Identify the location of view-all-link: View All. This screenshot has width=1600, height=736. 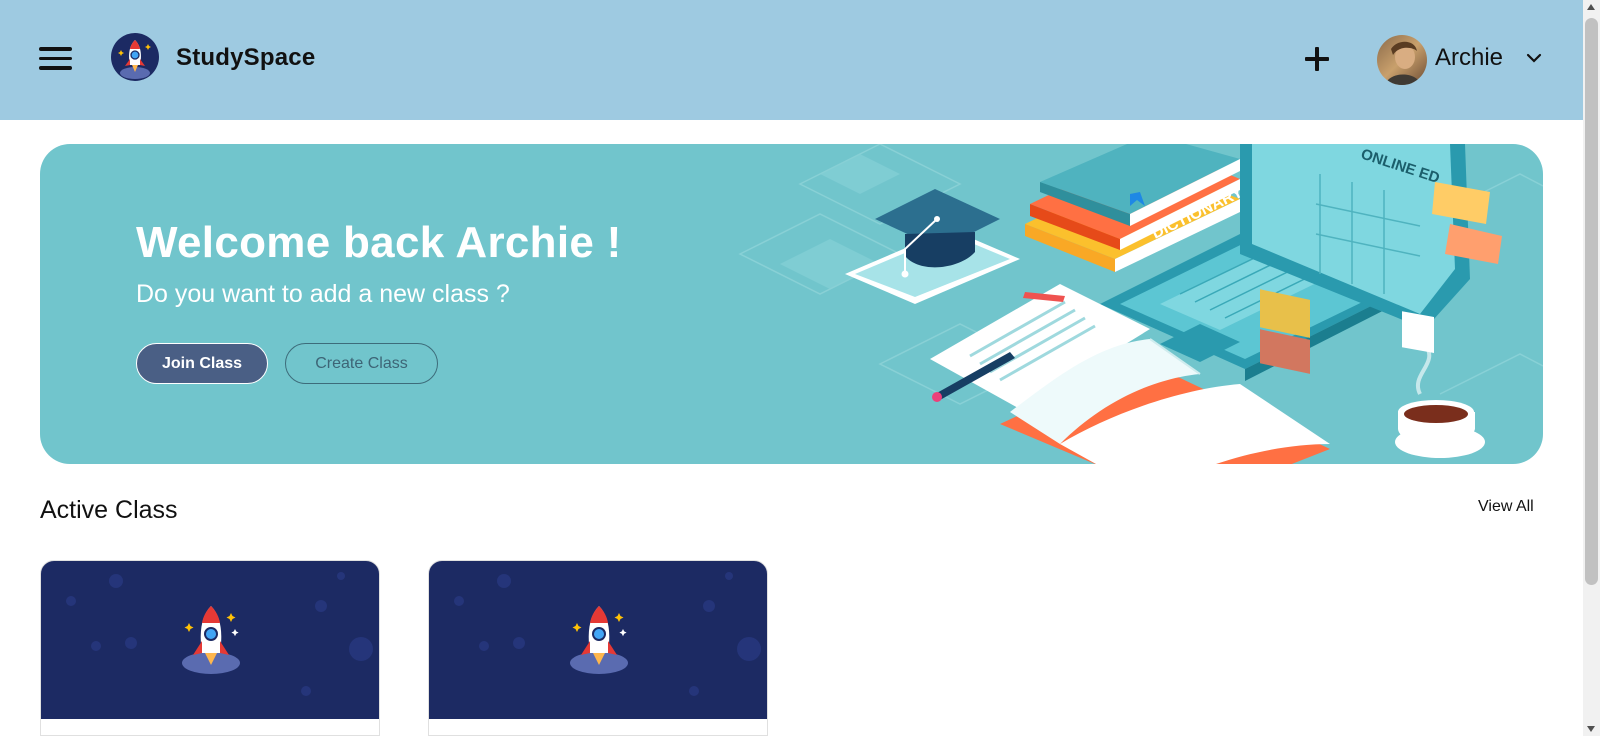
(1506, 507).